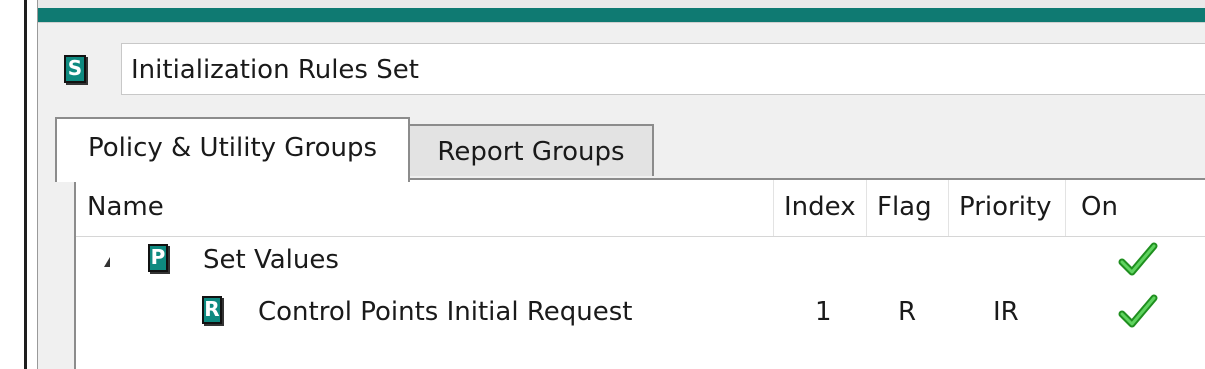  What do you see at coordinates (107, 262) in the screenshot?
I see `expand-collapse-icon` at bounding box center [107, 262].